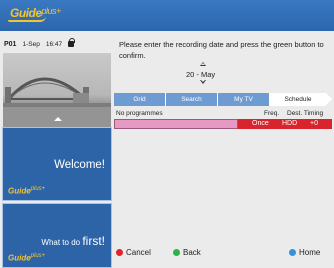  What do you see at coordinates (203, 82) in the screenshot?
I see `date-down-arrow-icon` at bounding box center [203, 82].